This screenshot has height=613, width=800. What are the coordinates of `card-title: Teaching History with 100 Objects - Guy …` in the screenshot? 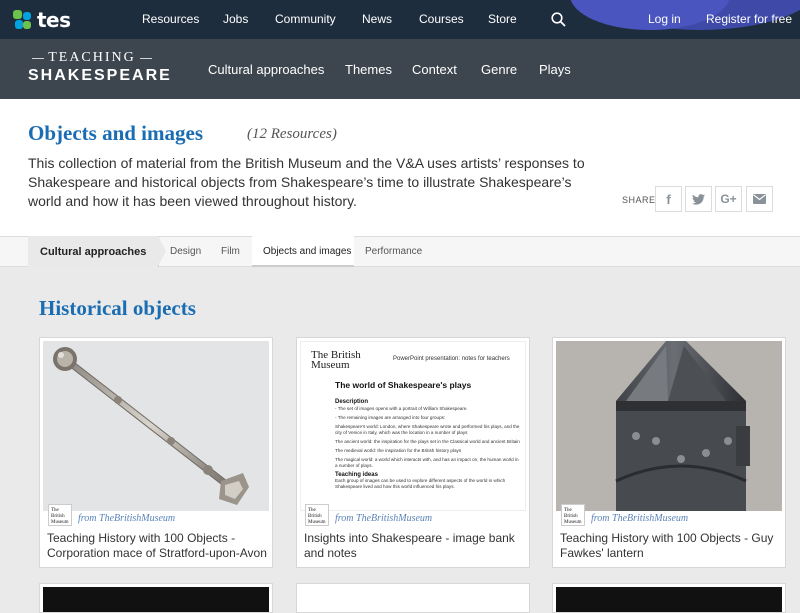 It's located at (671, 546).